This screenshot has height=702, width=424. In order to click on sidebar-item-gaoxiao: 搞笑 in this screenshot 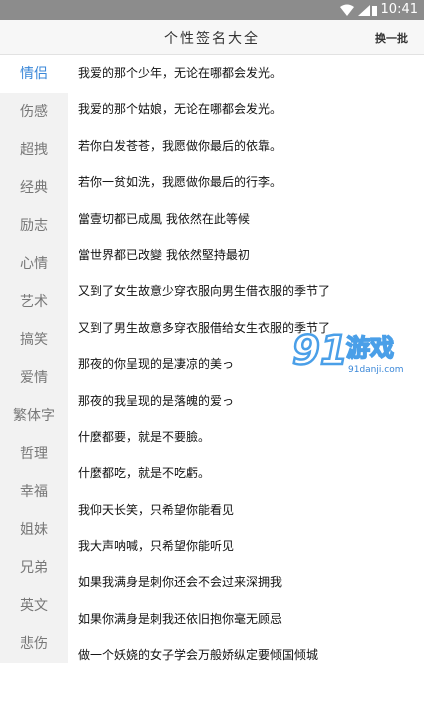, I will do `click(34, 340)`.